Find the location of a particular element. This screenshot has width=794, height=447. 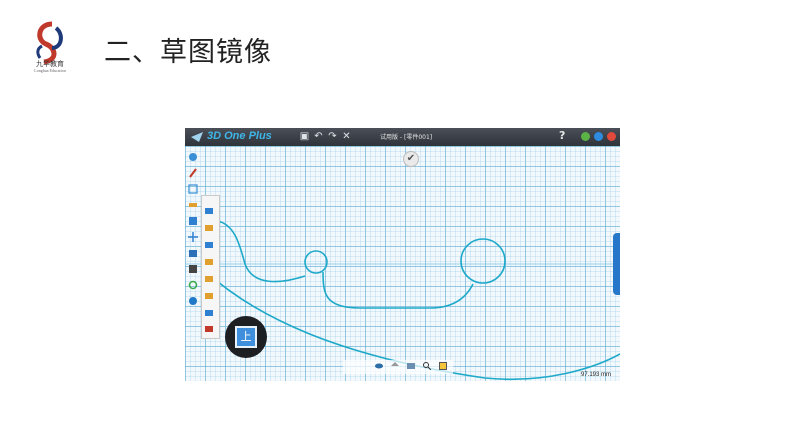

measure-readout: 97.193 mm is located at coordinates (596, 375).